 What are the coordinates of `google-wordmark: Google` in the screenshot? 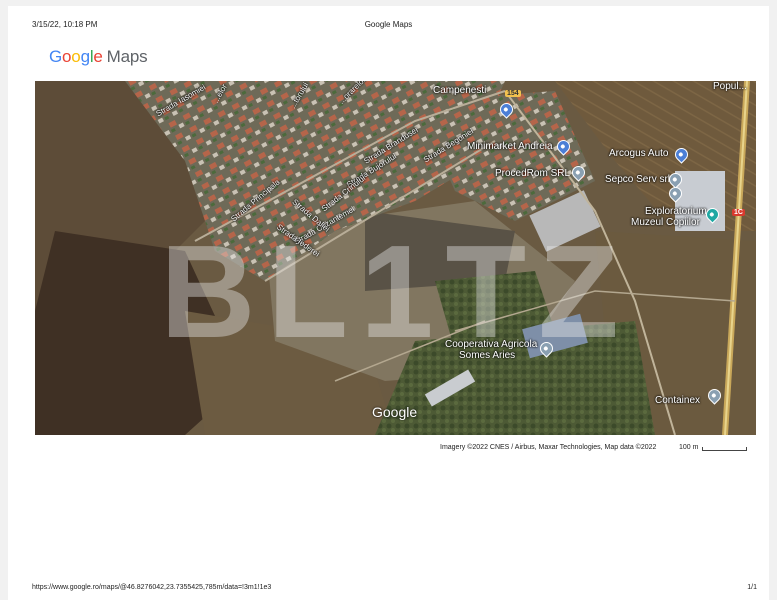 It's located at (76, 56).